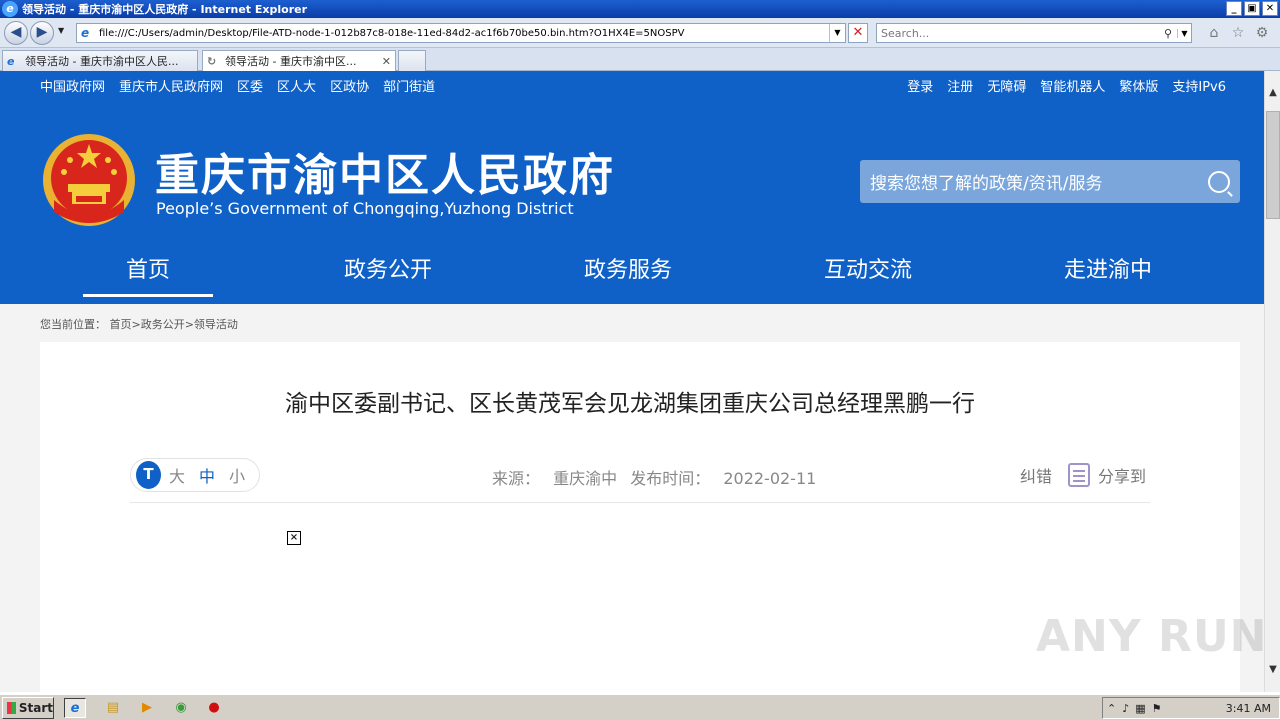  What do you see at coordinates (207, 475) in the screenshot?
I see `font-size-medium: 中` at bounding box center [207, 475].